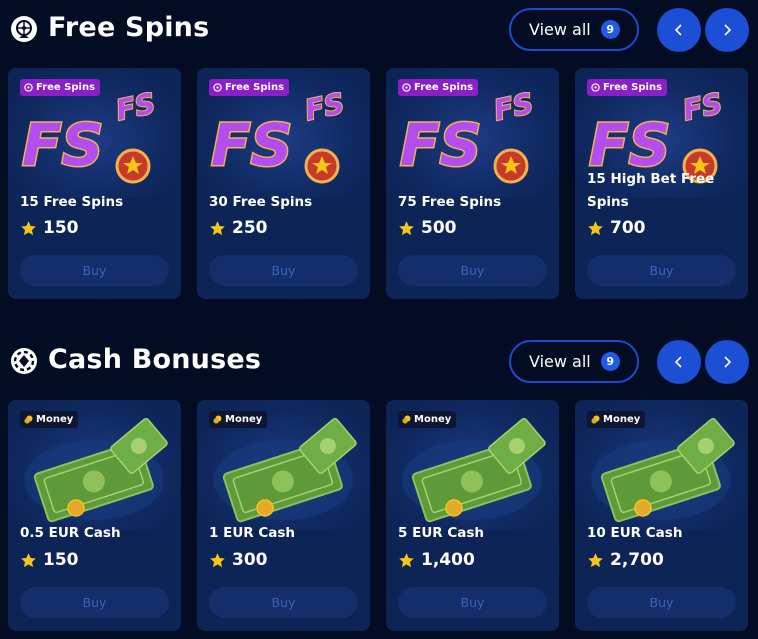  What do you see at coordinates (24, 361) in the screenshot?
I see `chip-icon` at bounding box center [24, 361].